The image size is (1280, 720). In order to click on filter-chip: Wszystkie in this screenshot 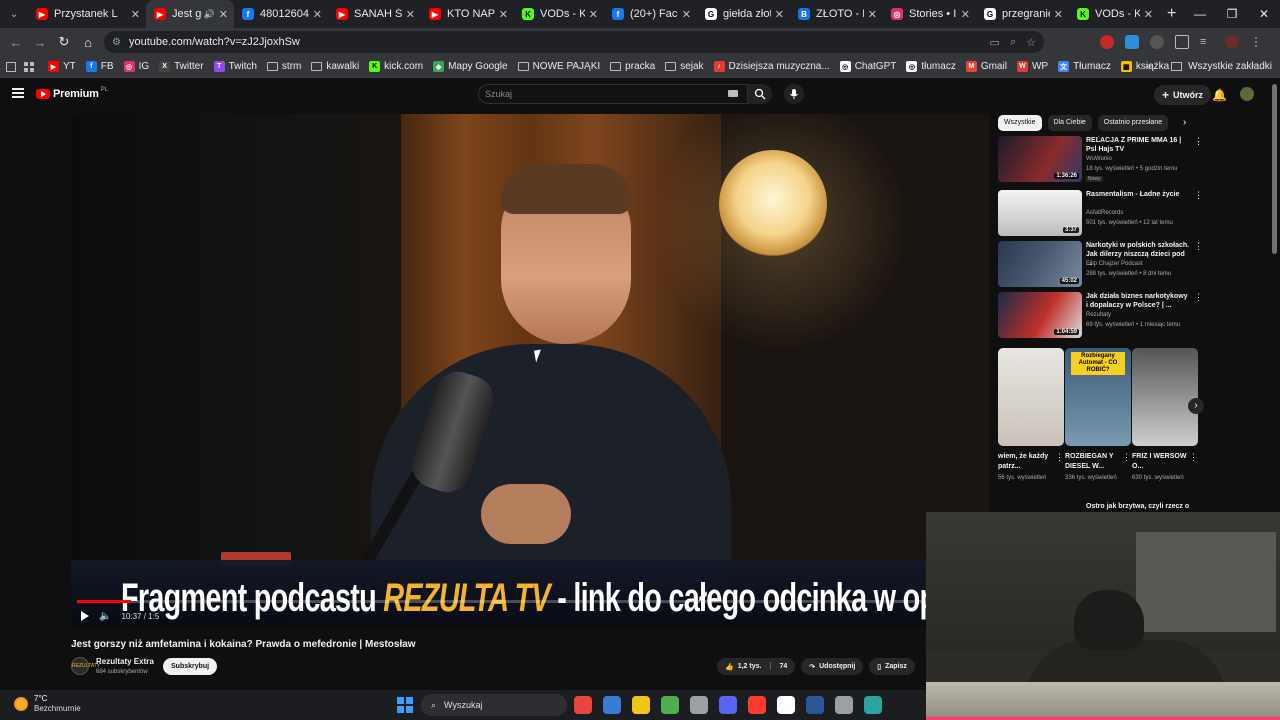, I will do `click(1020, 123)`.